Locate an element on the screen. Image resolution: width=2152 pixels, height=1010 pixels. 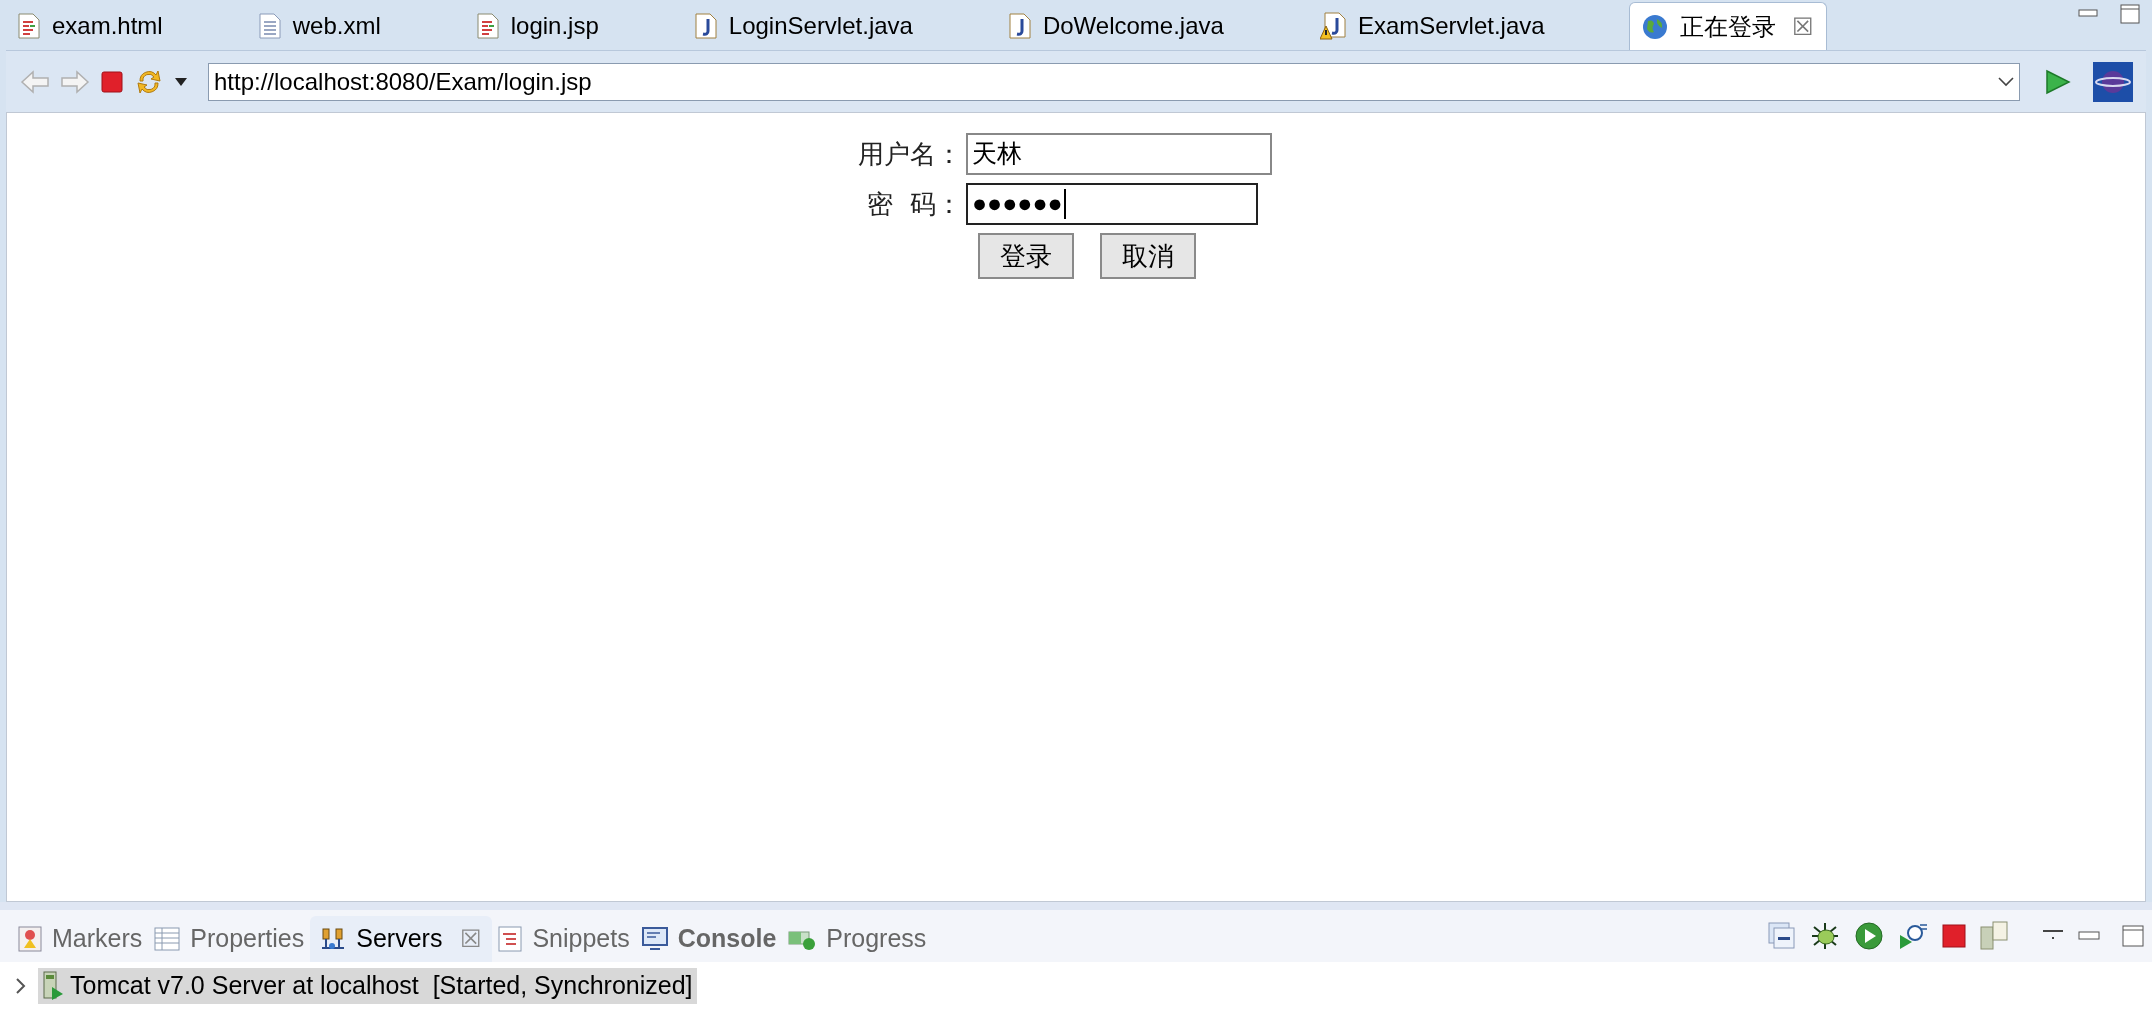
panel-tab: Properties is located at coordinates (229, 939).